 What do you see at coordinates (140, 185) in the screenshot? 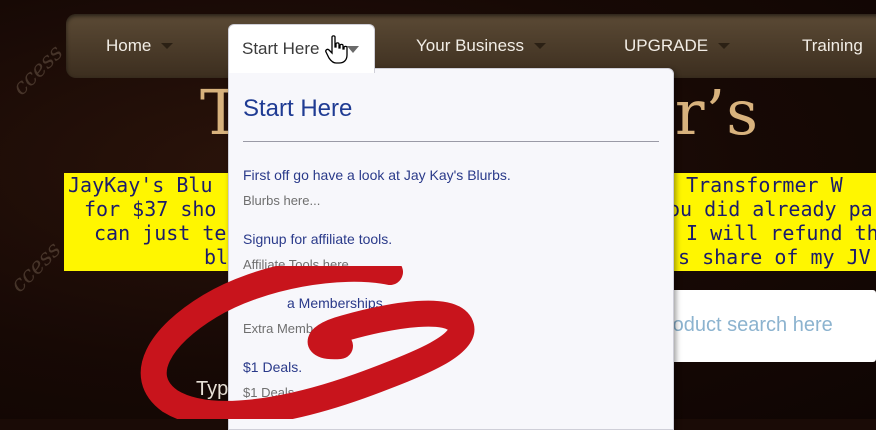
I see `banner-line: JayKay's Blu` at bounding box center [140, 185].